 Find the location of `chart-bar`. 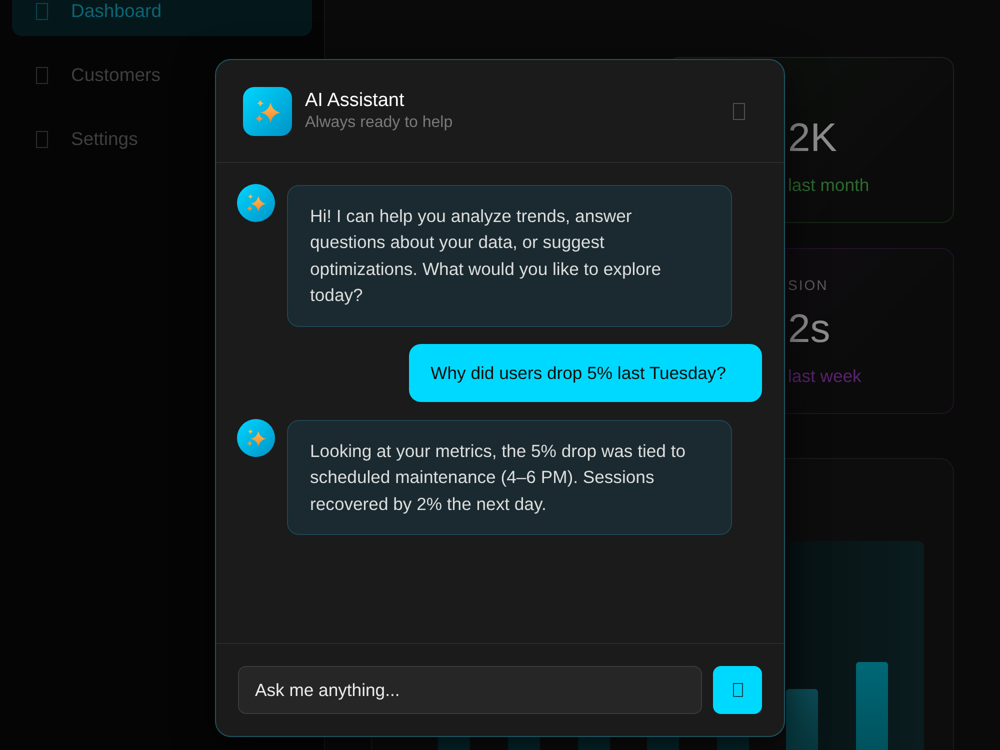

chart-bar is located at coordinates (802, 719).